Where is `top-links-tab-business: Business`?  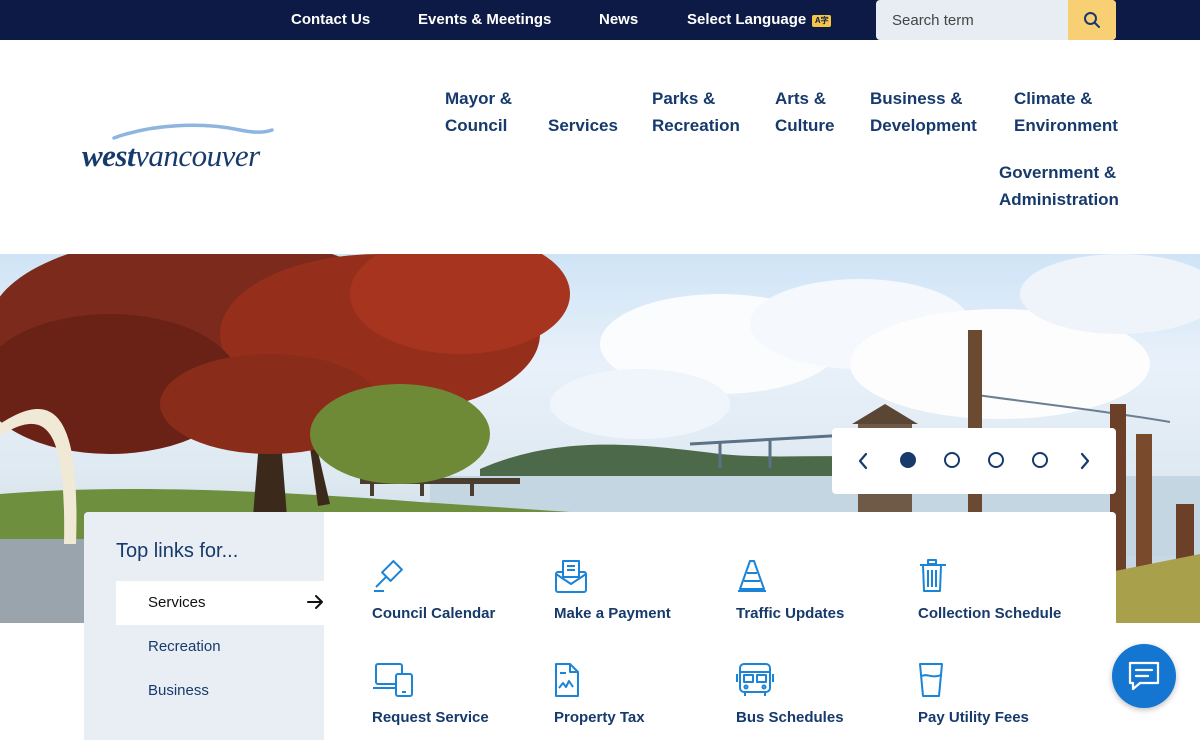
top-links-tab-business: Business is located at coordinates (220, 691).